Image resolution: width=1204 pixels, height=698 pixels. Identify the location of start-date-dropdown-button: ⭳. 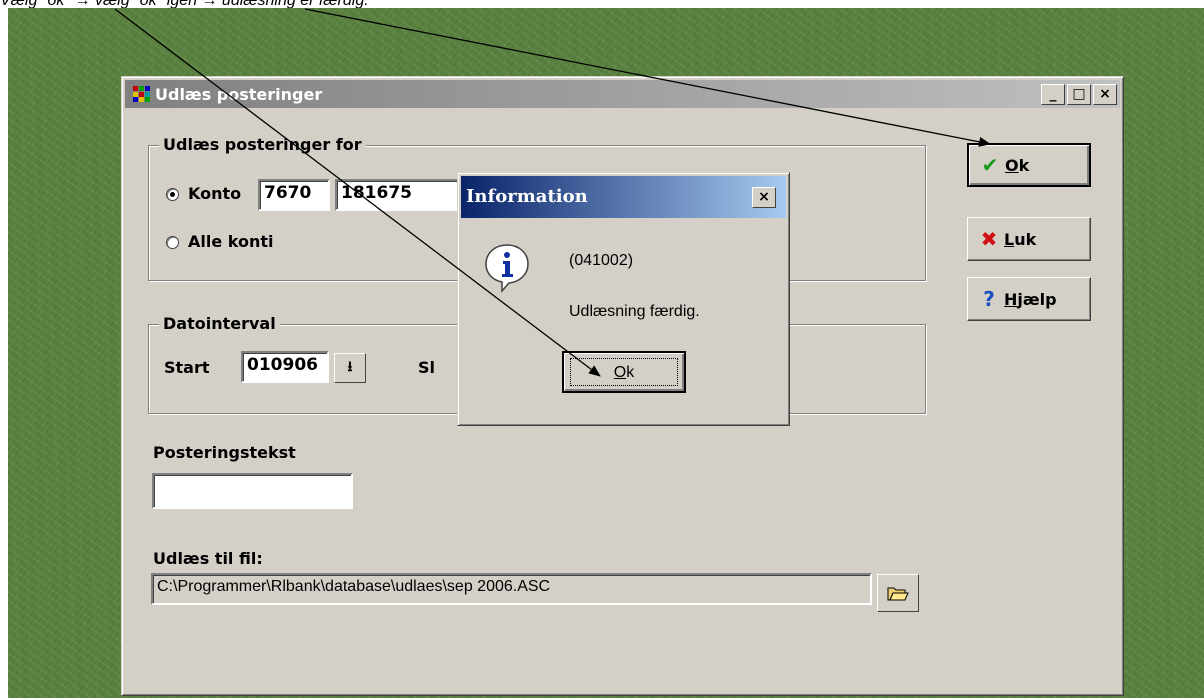
(350, 368).